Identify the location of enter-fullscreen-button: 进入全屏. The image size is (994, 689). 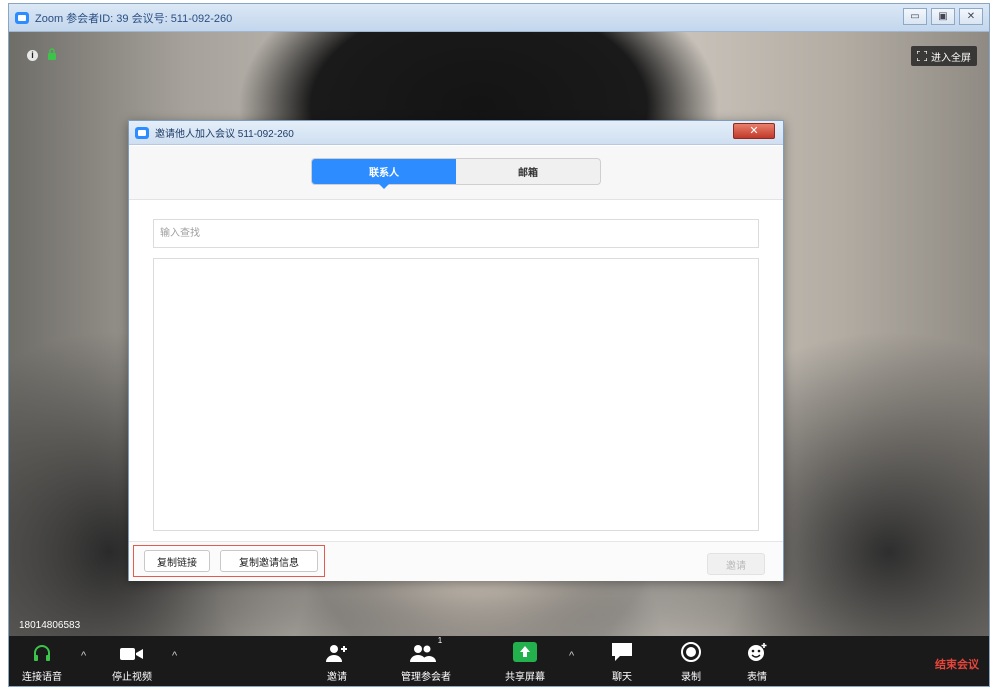
(944, 56).